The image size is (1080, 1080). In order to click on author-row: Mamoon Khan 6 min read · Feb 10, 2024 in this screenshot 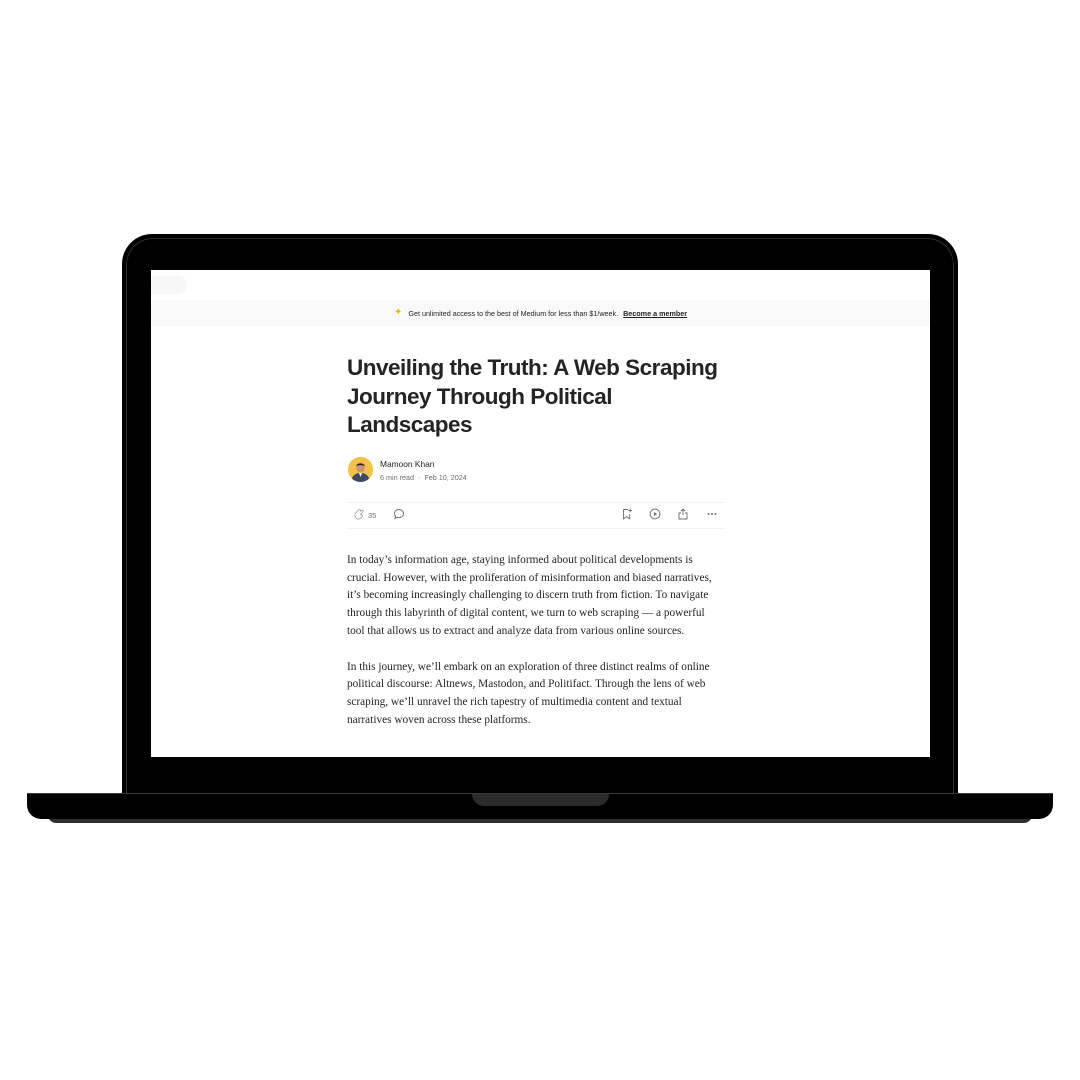, I will do `click(536, 470)`.